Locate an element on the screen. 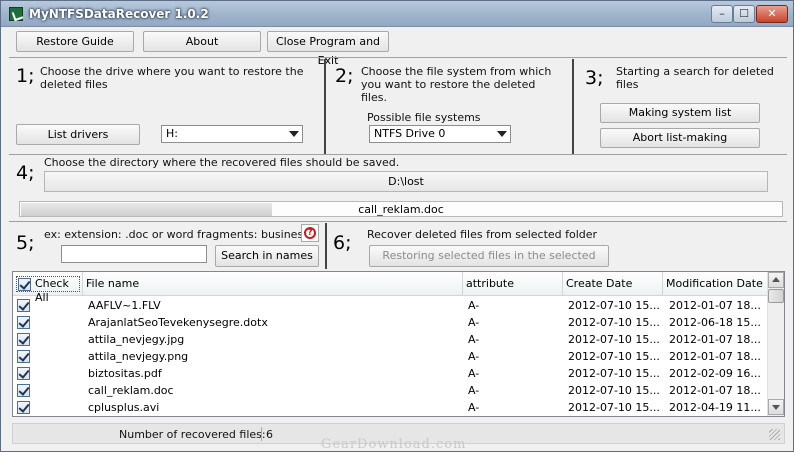 The width and height of the screenshot is (794, 452). resize-grip-icon is located at coordinates (774, 434).